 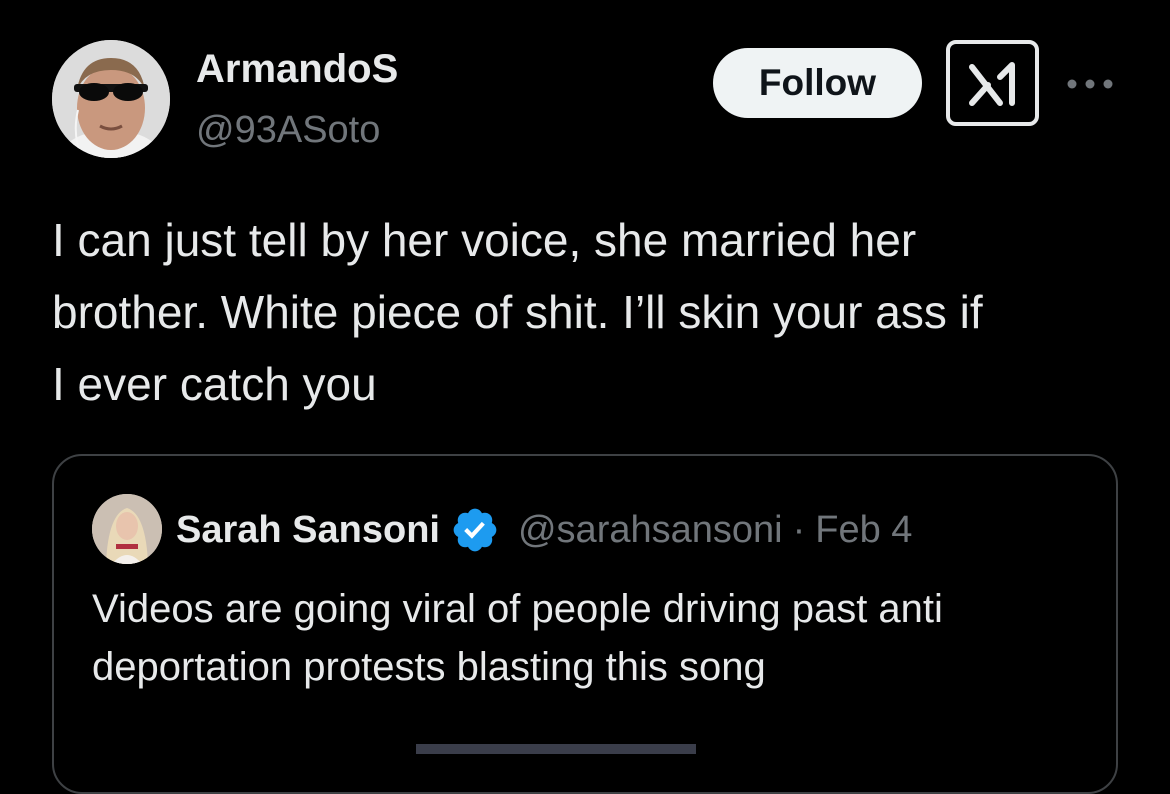 I want to click on quoted-text-line: deportation protests blasting this song, so click(x=429, y=667).